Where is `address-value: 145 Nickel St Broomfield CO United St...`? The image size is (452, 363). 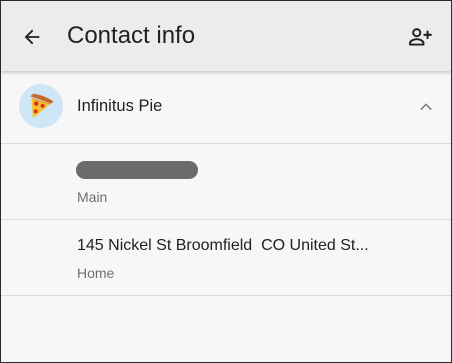
address-value: 145 Nickel St Broomfield CO United St... is located at coordinates (223, 245).